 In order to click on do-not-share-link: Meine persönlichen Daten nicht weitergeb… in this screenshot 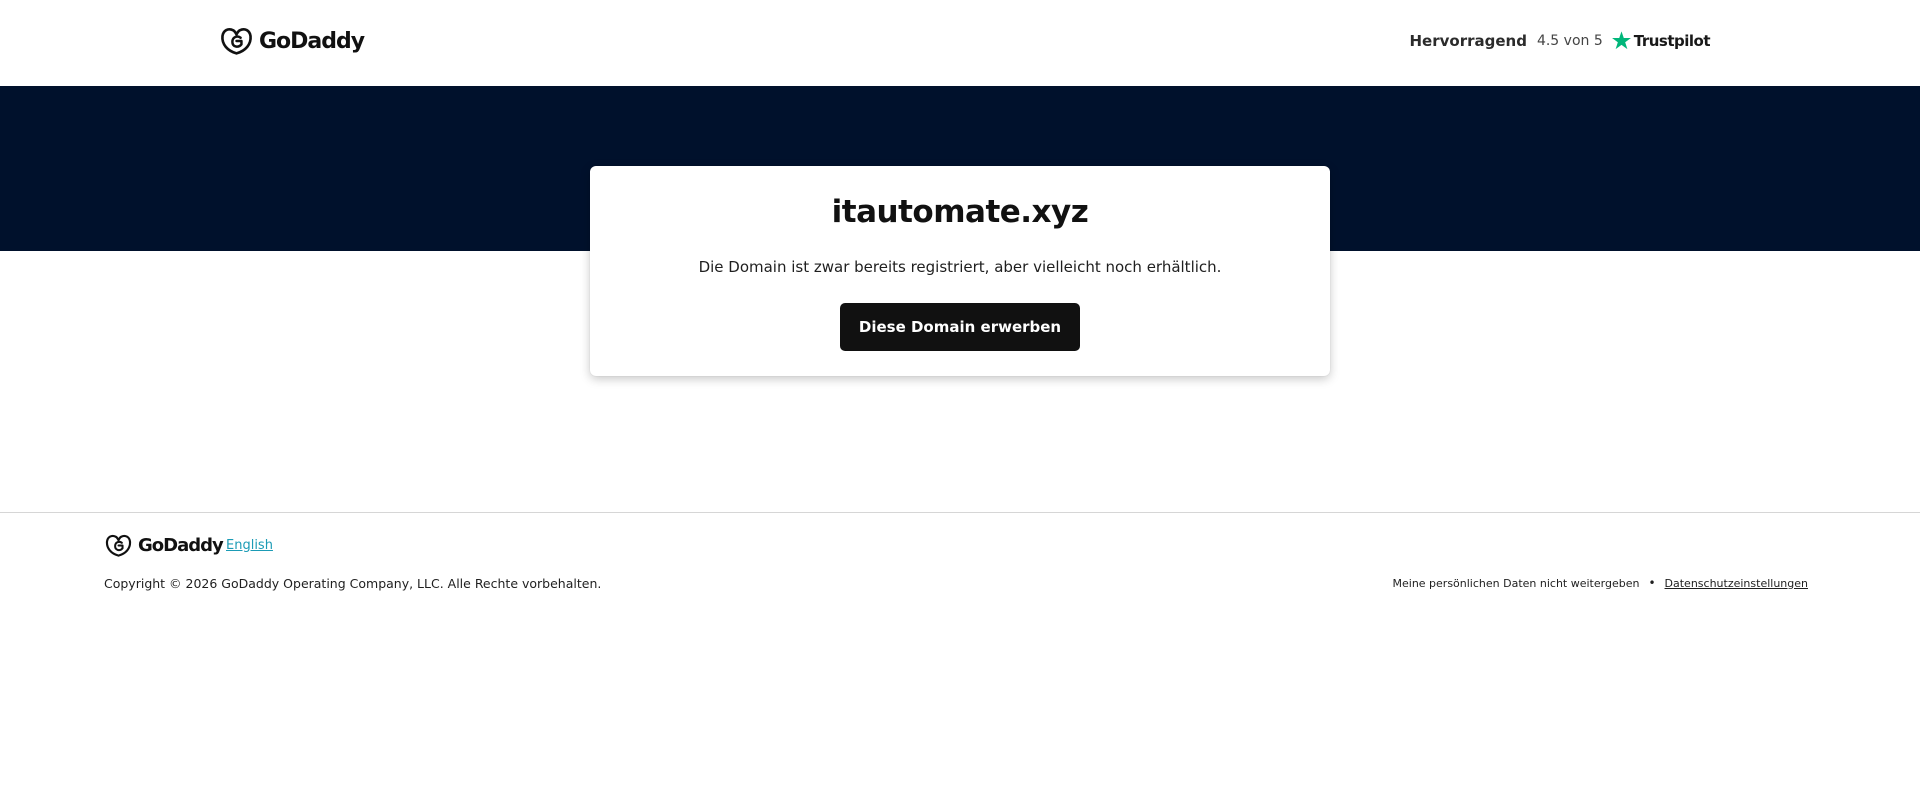, I will do `click(1516, 583)`.